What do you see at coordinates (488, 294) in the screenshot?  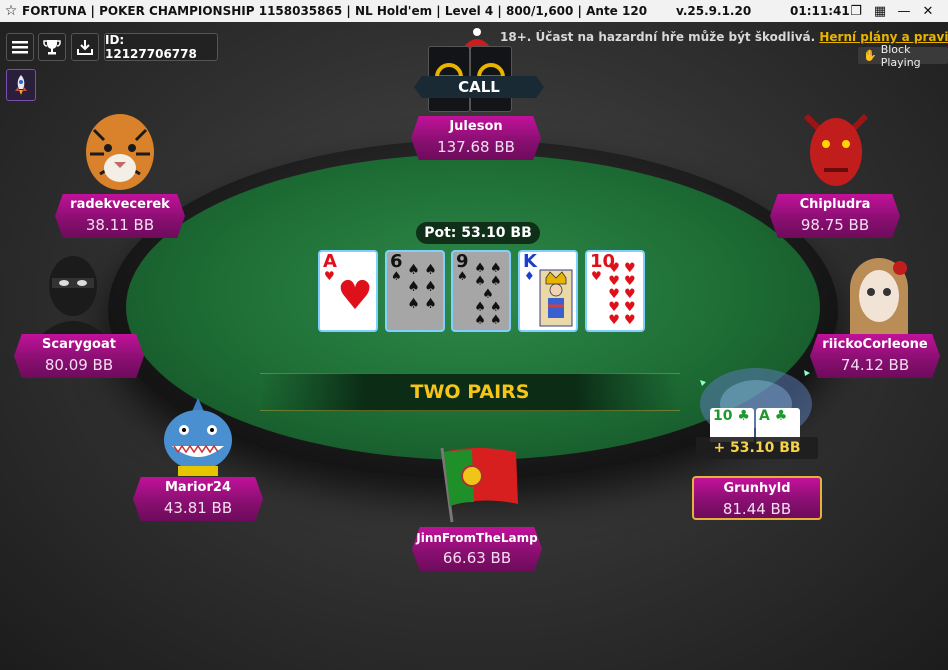 I see `spade-pips: ♠ ♠ ♠ ♠ ♠ ♠ ♠ ♠ ♠` at bounding box center [488, 294].